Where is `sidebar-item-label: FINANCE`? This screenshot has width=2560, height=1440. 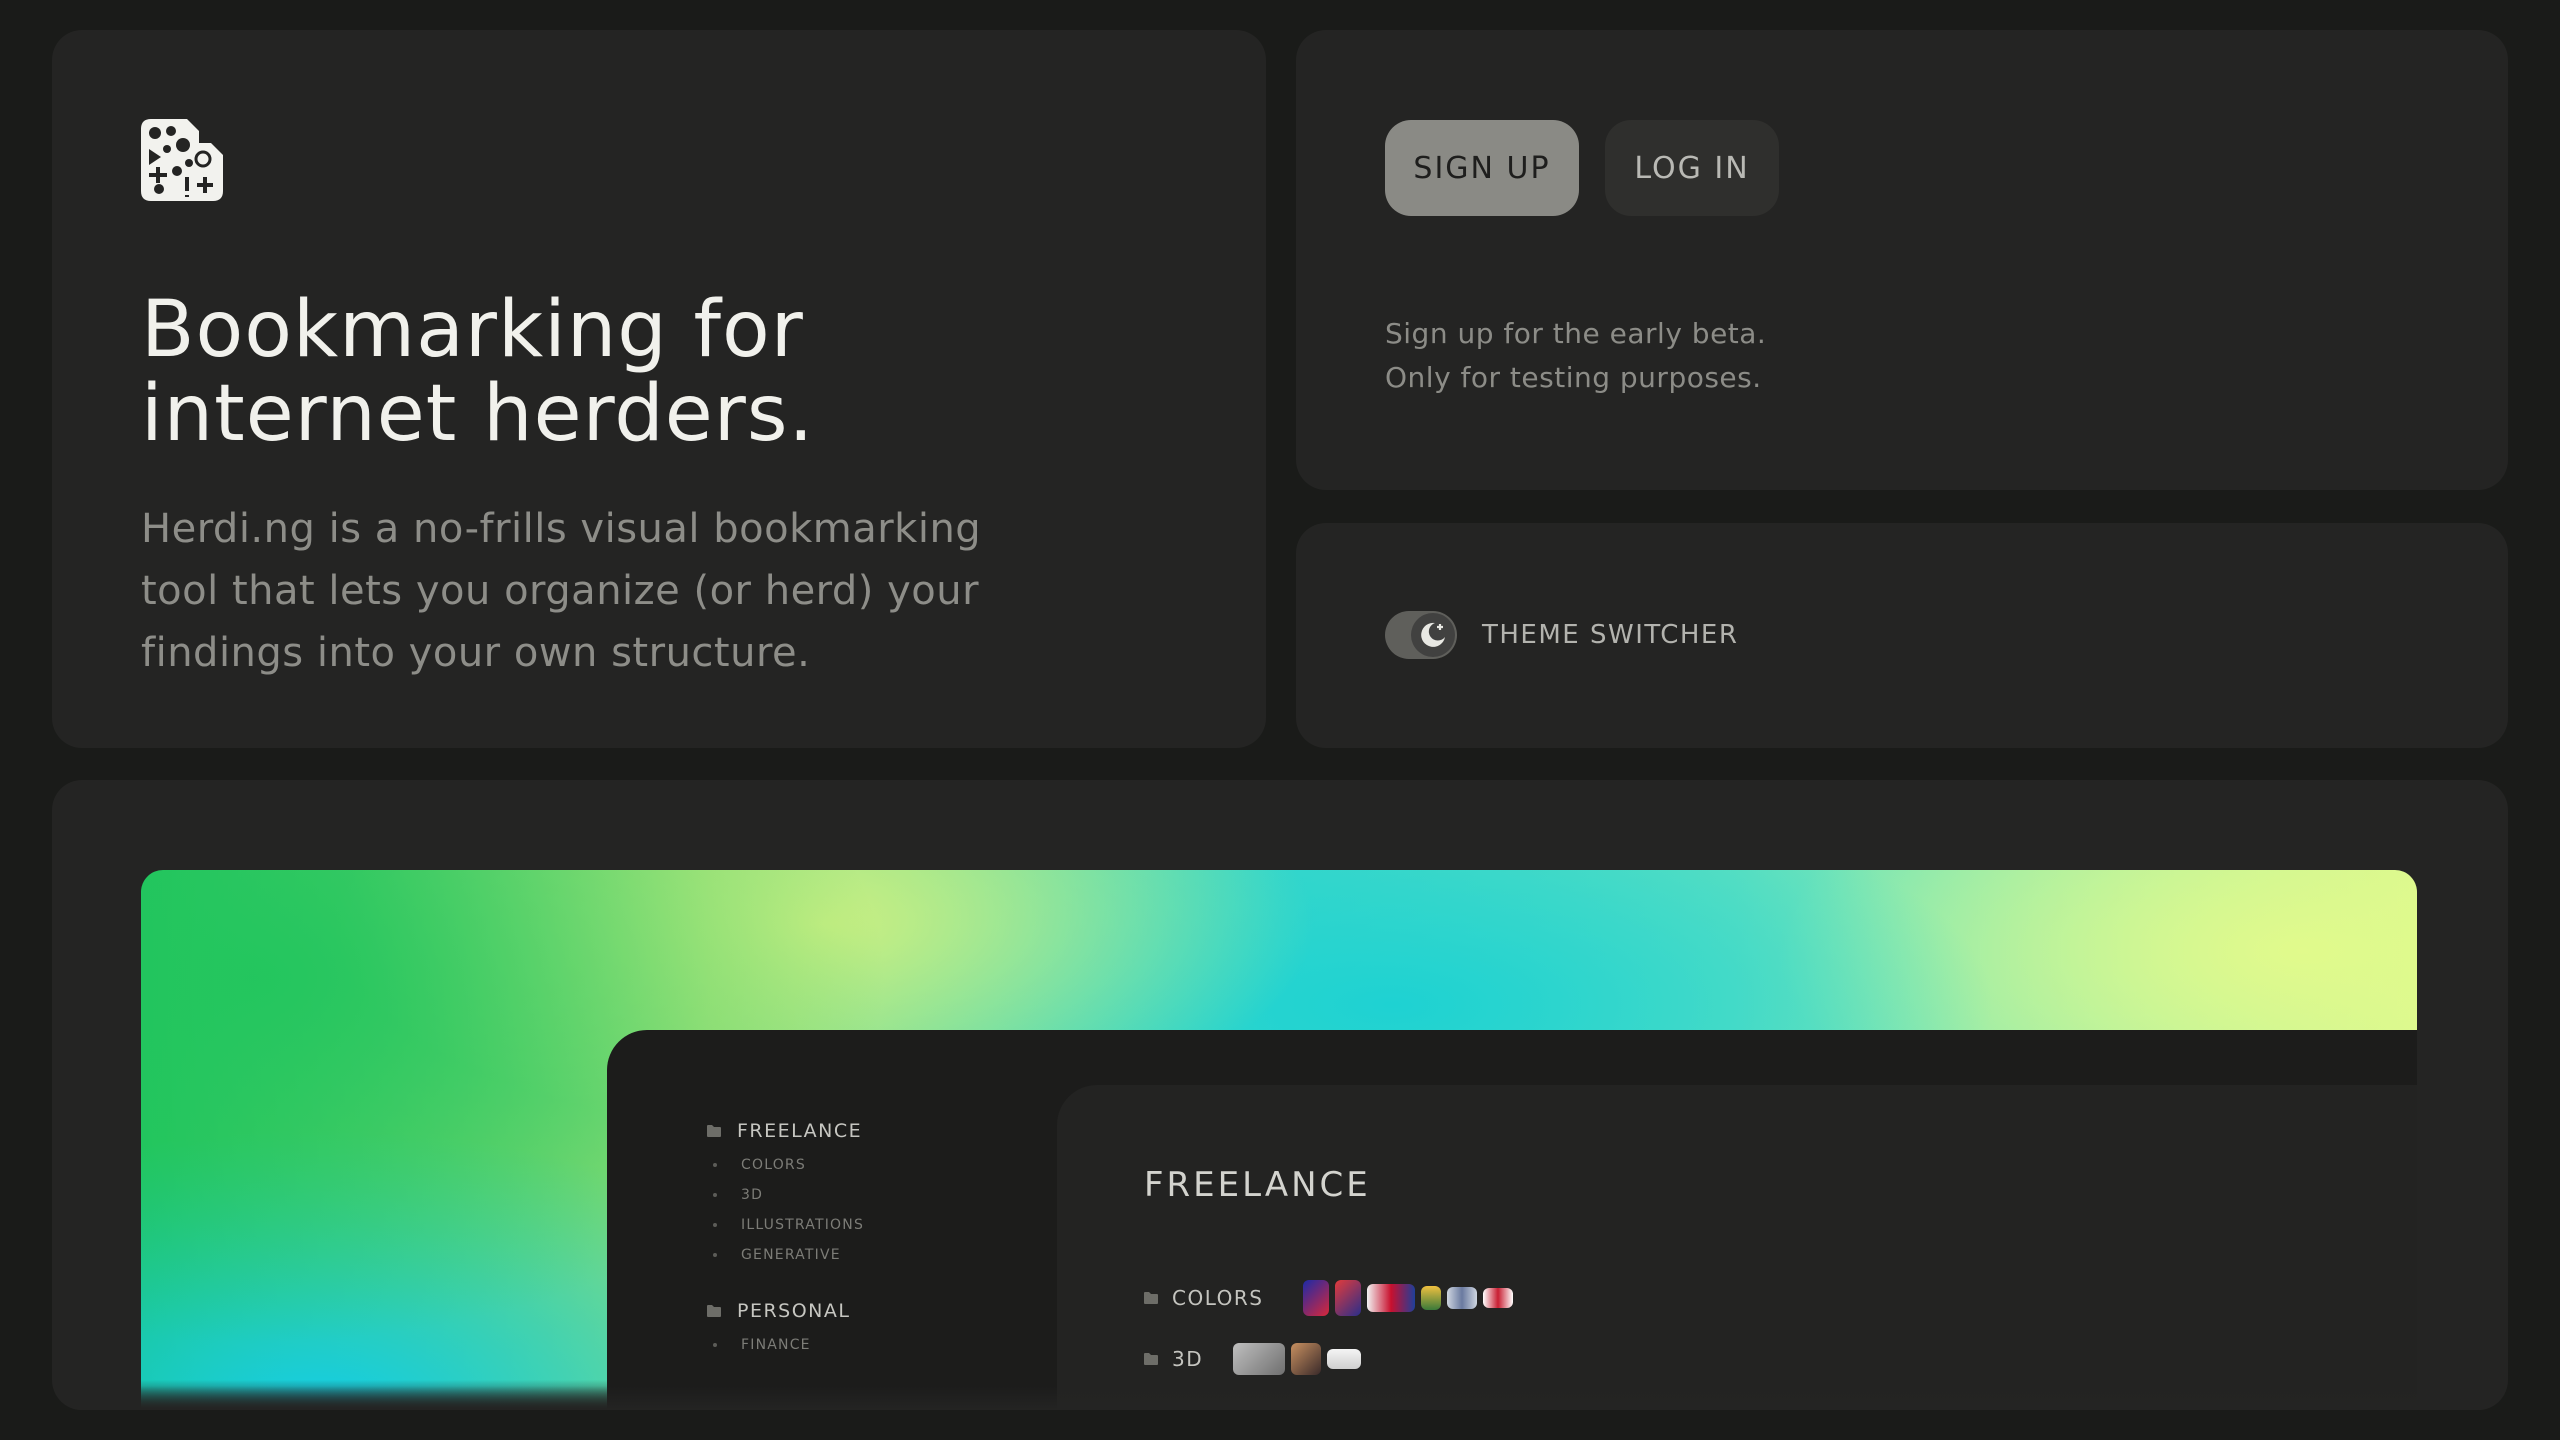 sidebar-item-label: FINANCE is located at coordinates (776, 1345).